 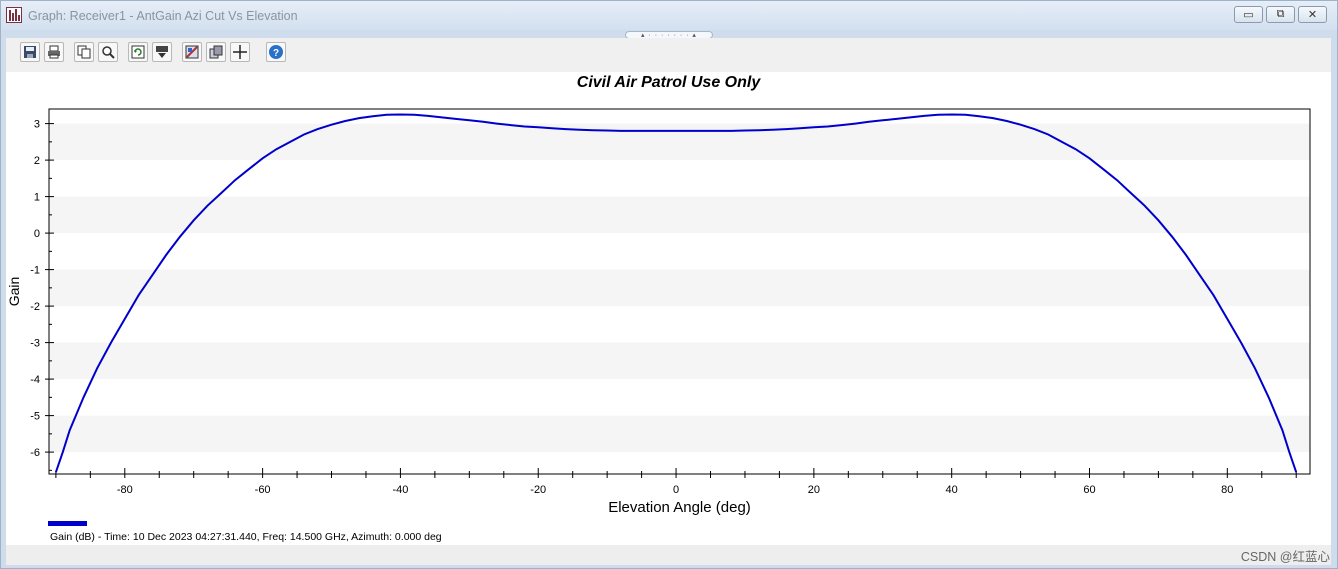 I want to click on y-tick-label: 1, so click(x=37, y=198).